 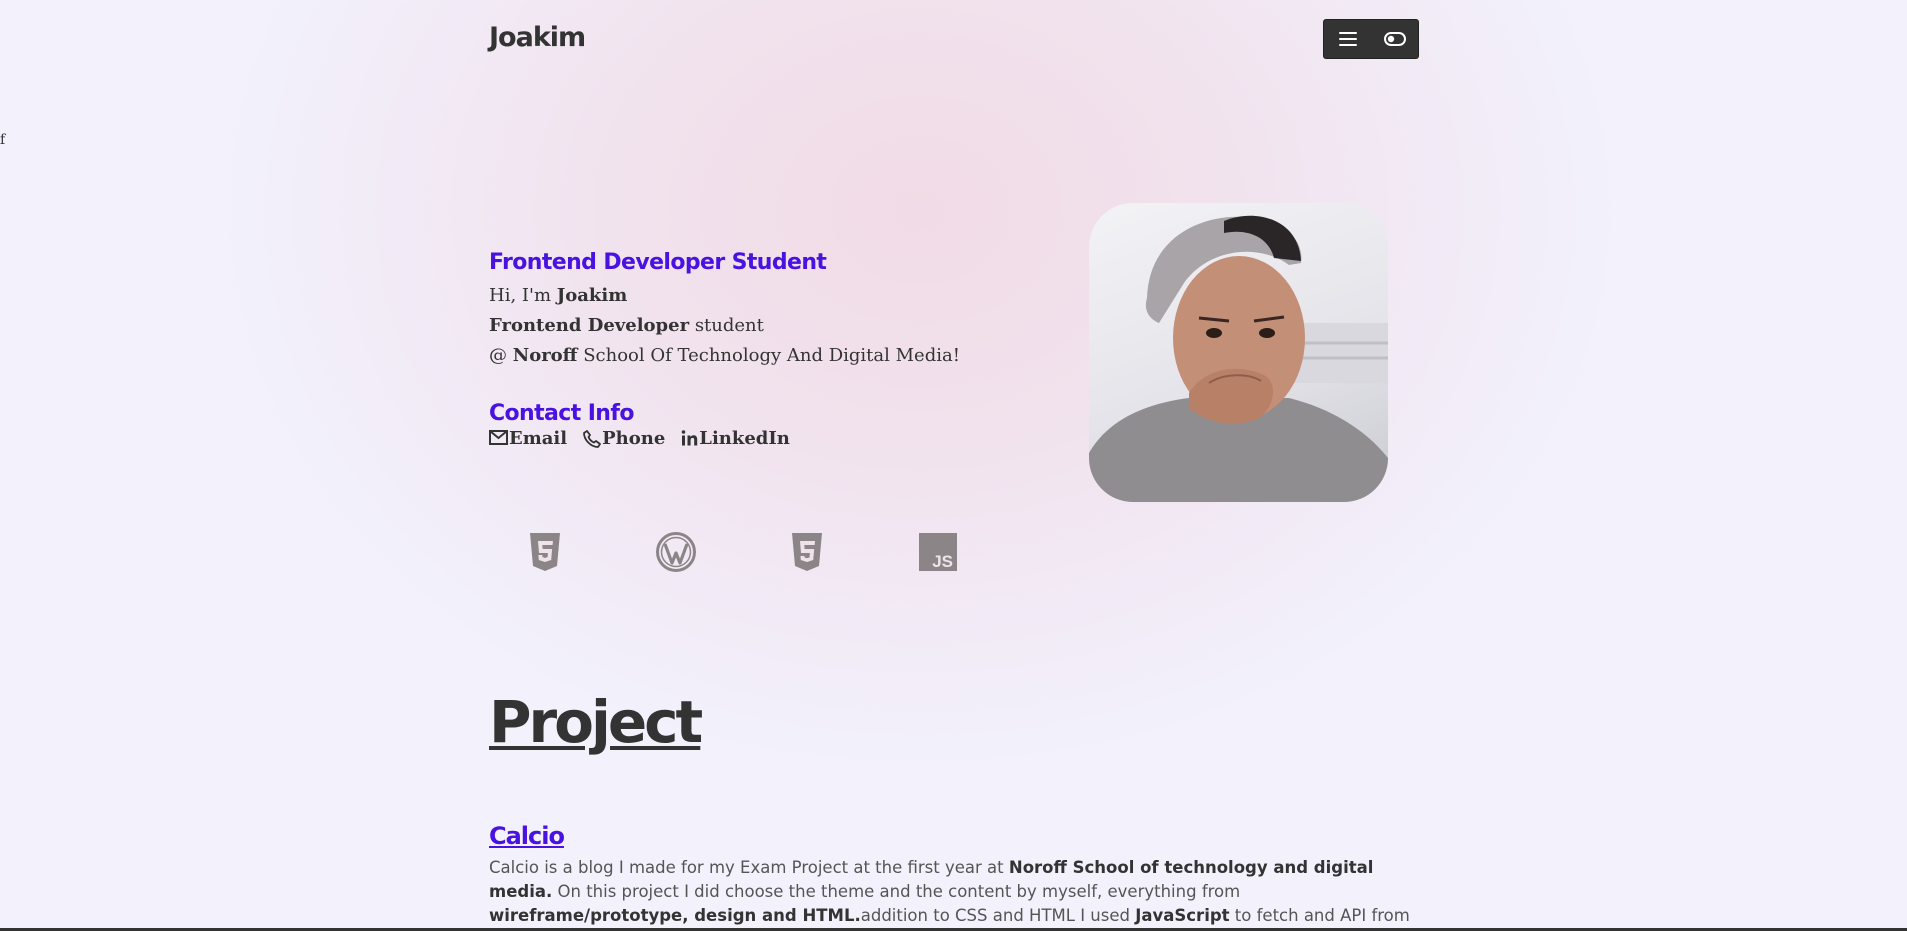 I want to click on intro-line-2: Frontend Developer student, so click(x=626, y=325).